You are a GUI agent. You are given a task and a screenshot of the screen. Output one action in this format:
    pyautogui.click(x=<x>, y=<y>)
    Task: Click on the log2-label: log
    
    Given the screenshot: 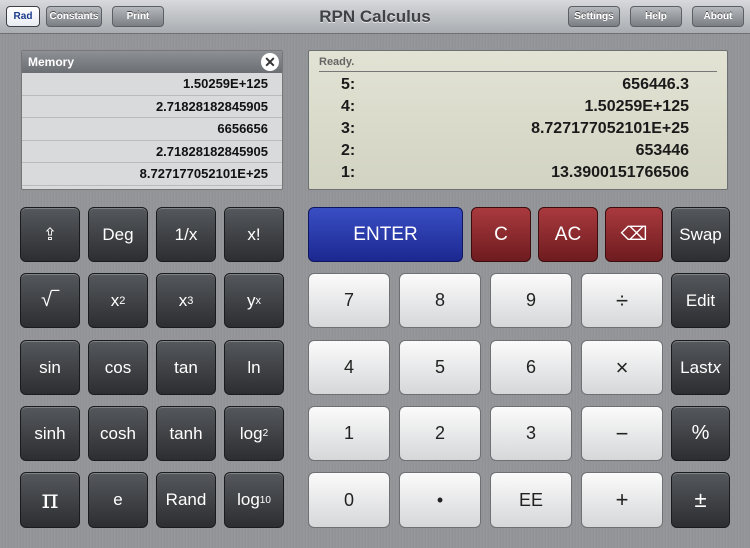 What is the action you would take?
    pyautogui.click(x=251, y=433)
    